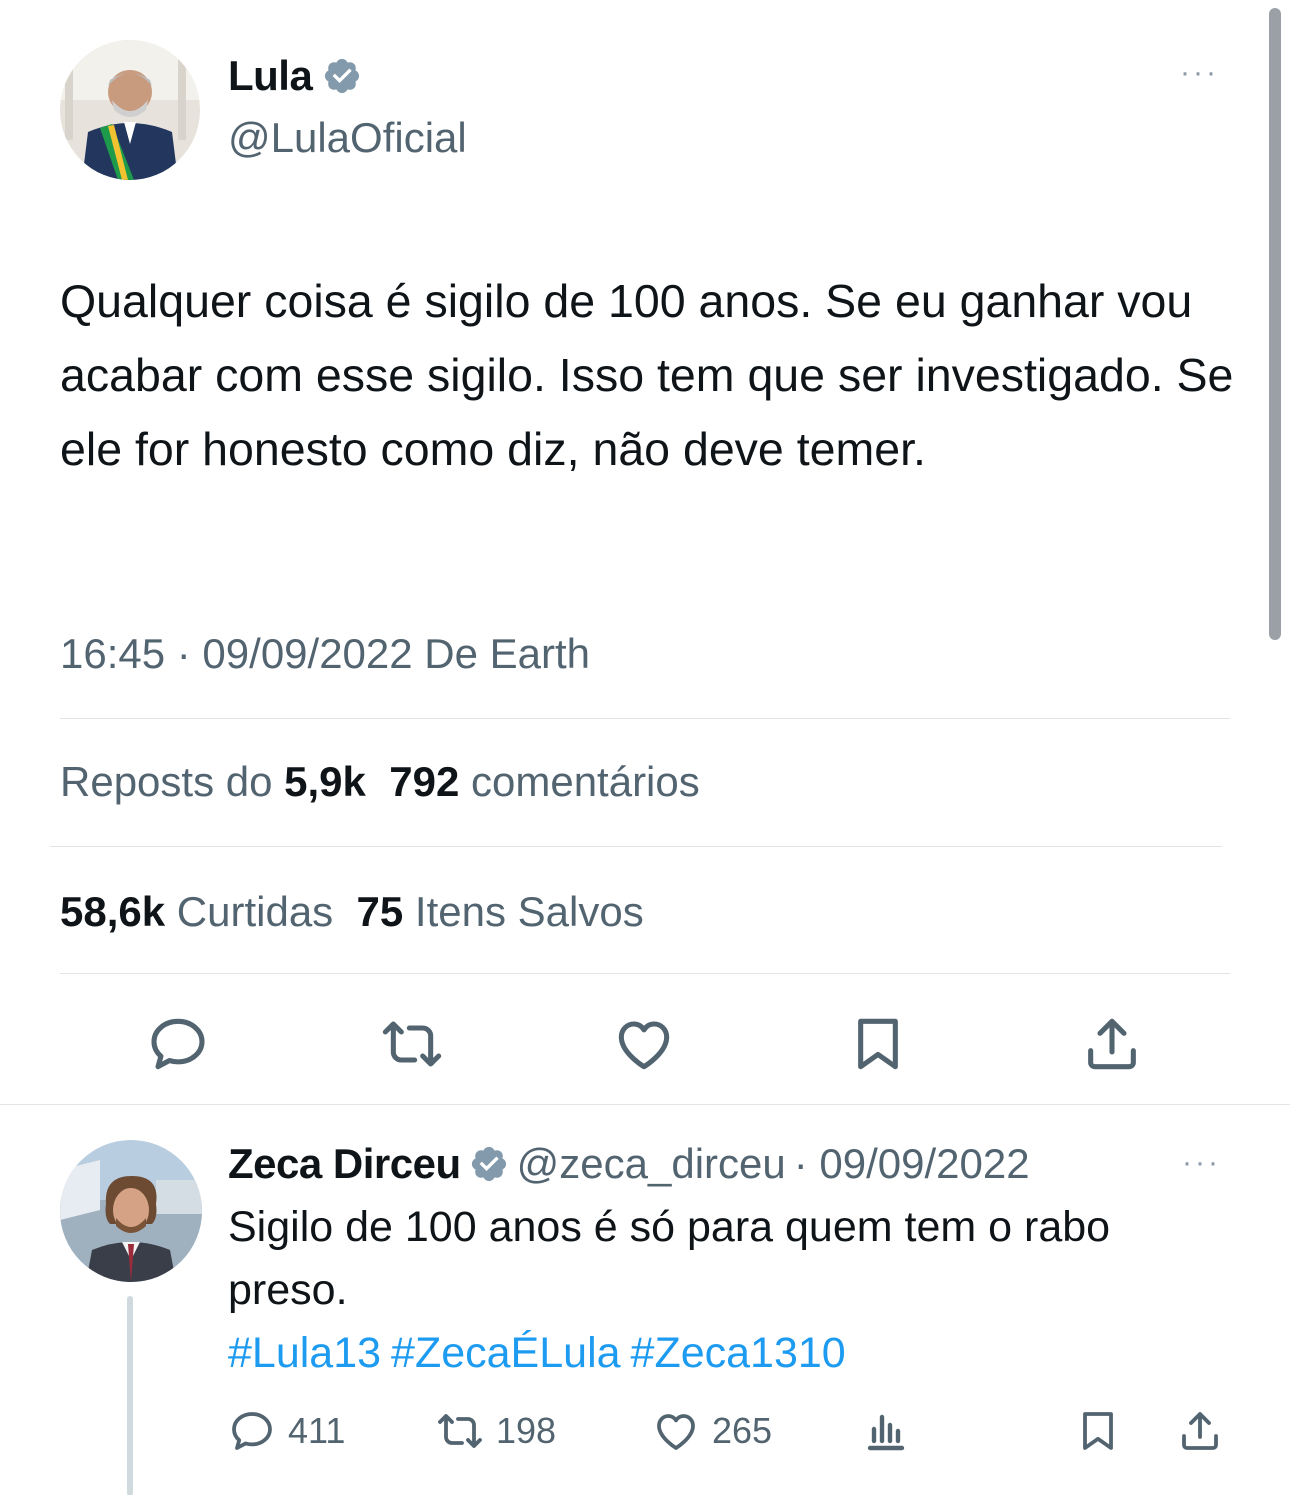  I want to click on main-author-name: Lula, so click(295, 76).